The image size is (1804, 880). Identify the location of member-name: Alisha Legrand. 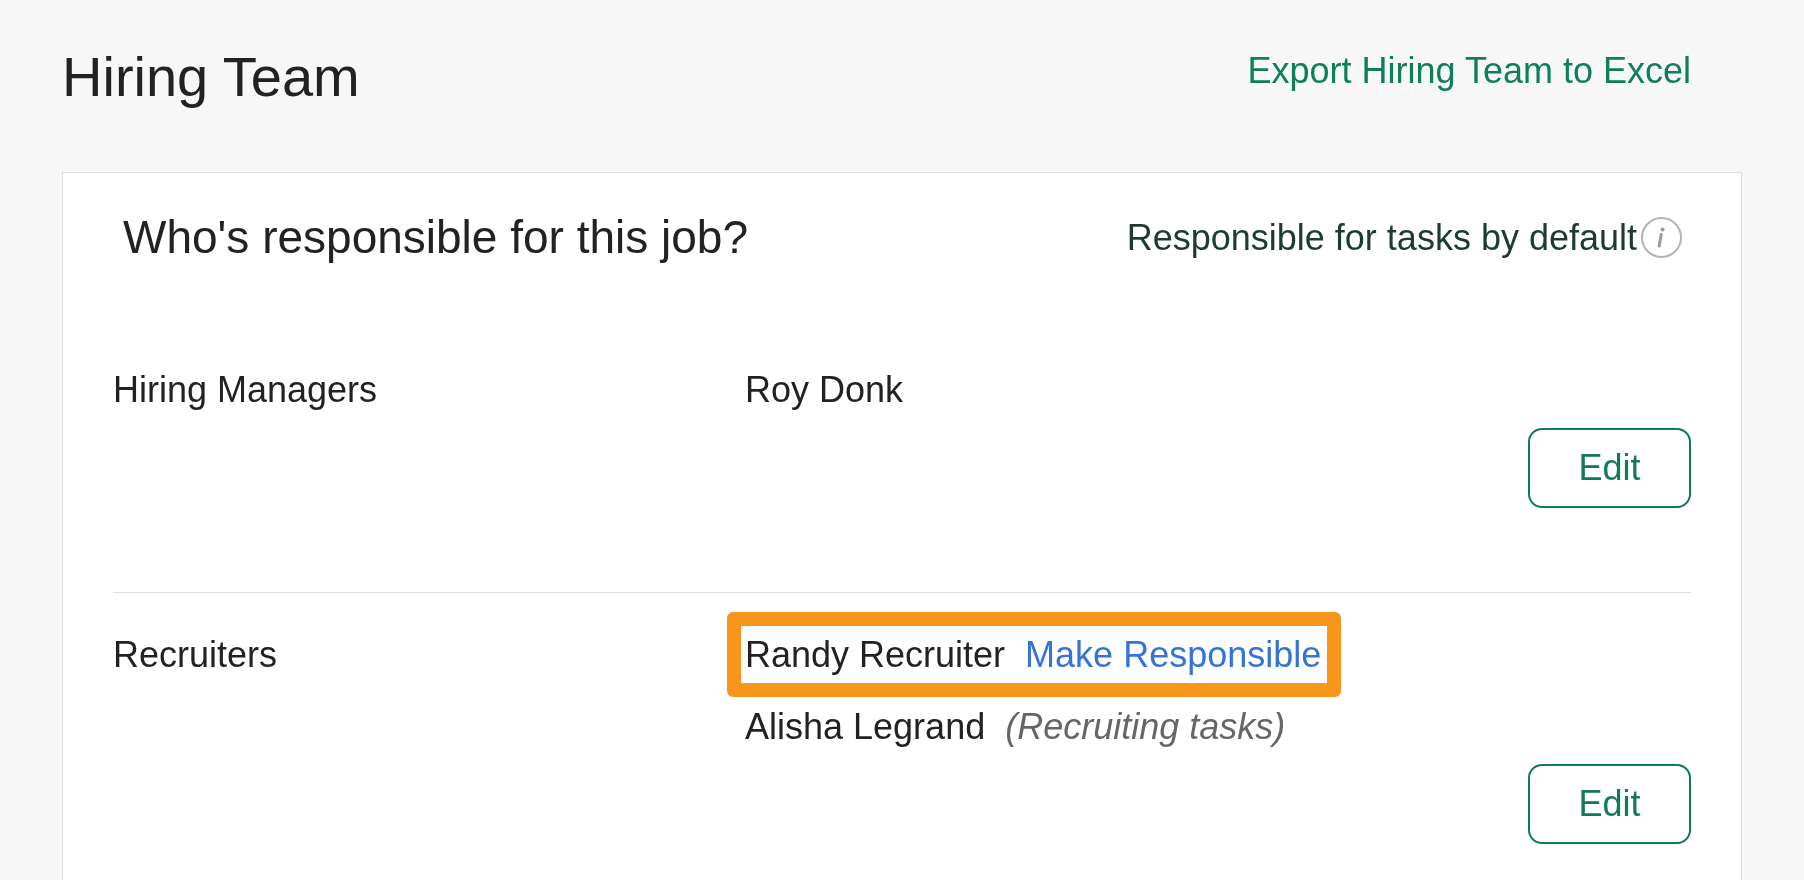
(865, 726).